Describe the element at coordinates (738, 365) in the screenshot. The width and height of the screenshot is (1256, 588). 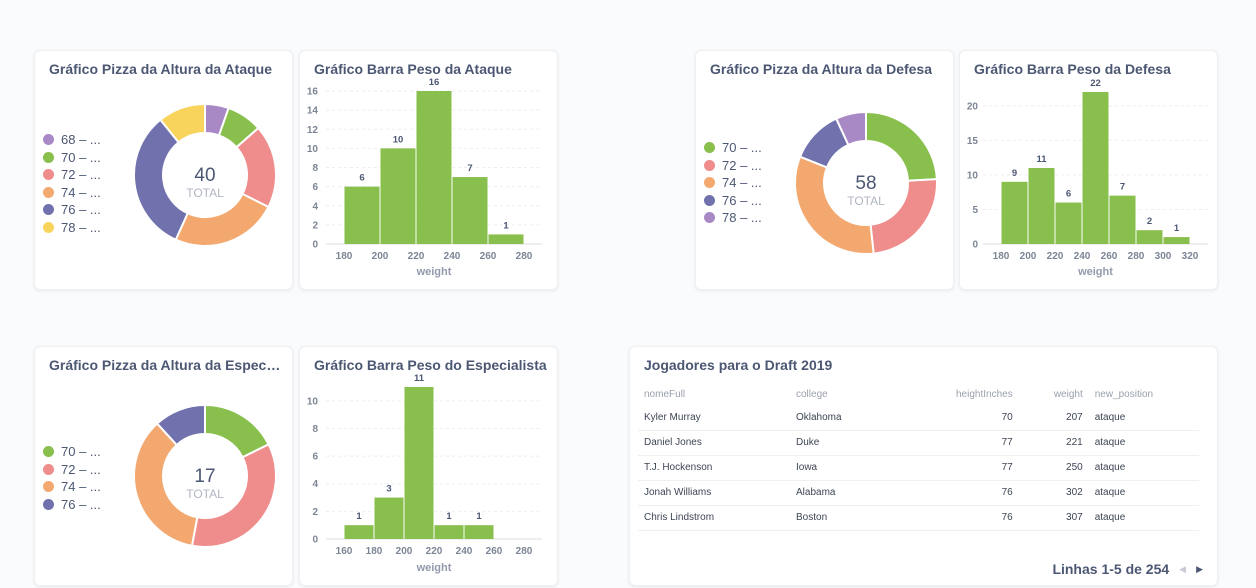
I see `table-title: Jogadores para o Draft 2019` at that location.